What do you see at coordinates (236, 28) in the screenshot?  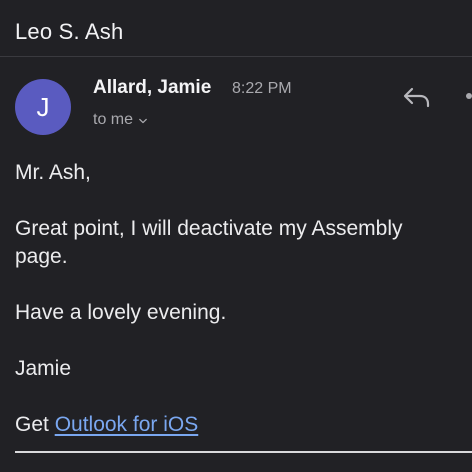 I see `subject-header: Leo S. Ash` at bounding box center [236, 28].